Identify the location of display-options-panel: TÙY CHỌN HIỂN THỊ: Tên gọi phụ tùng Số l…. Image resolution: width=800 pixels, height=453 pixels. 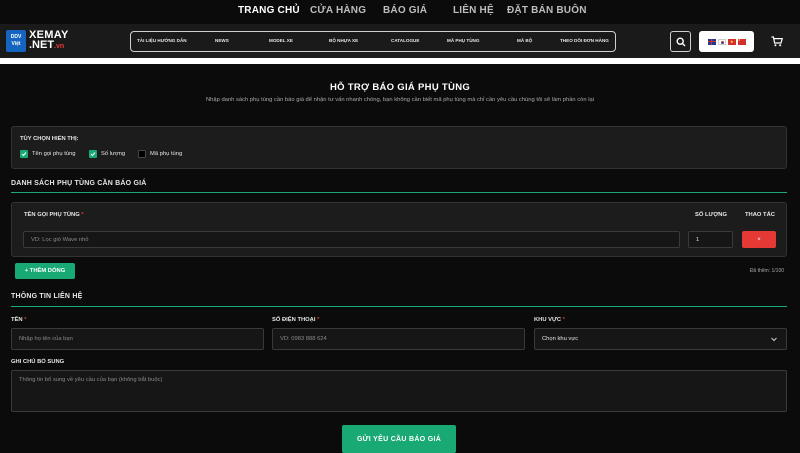
(399, 147).